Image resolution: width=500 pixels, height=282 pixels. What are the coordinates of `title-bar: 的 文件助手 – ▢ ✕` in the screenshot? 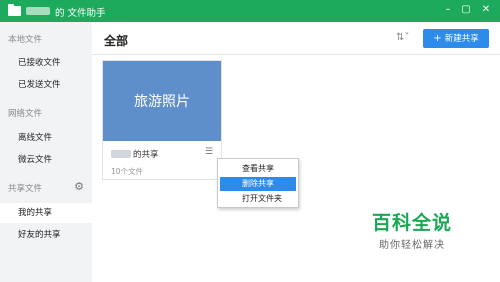 It's located at (250, 11).